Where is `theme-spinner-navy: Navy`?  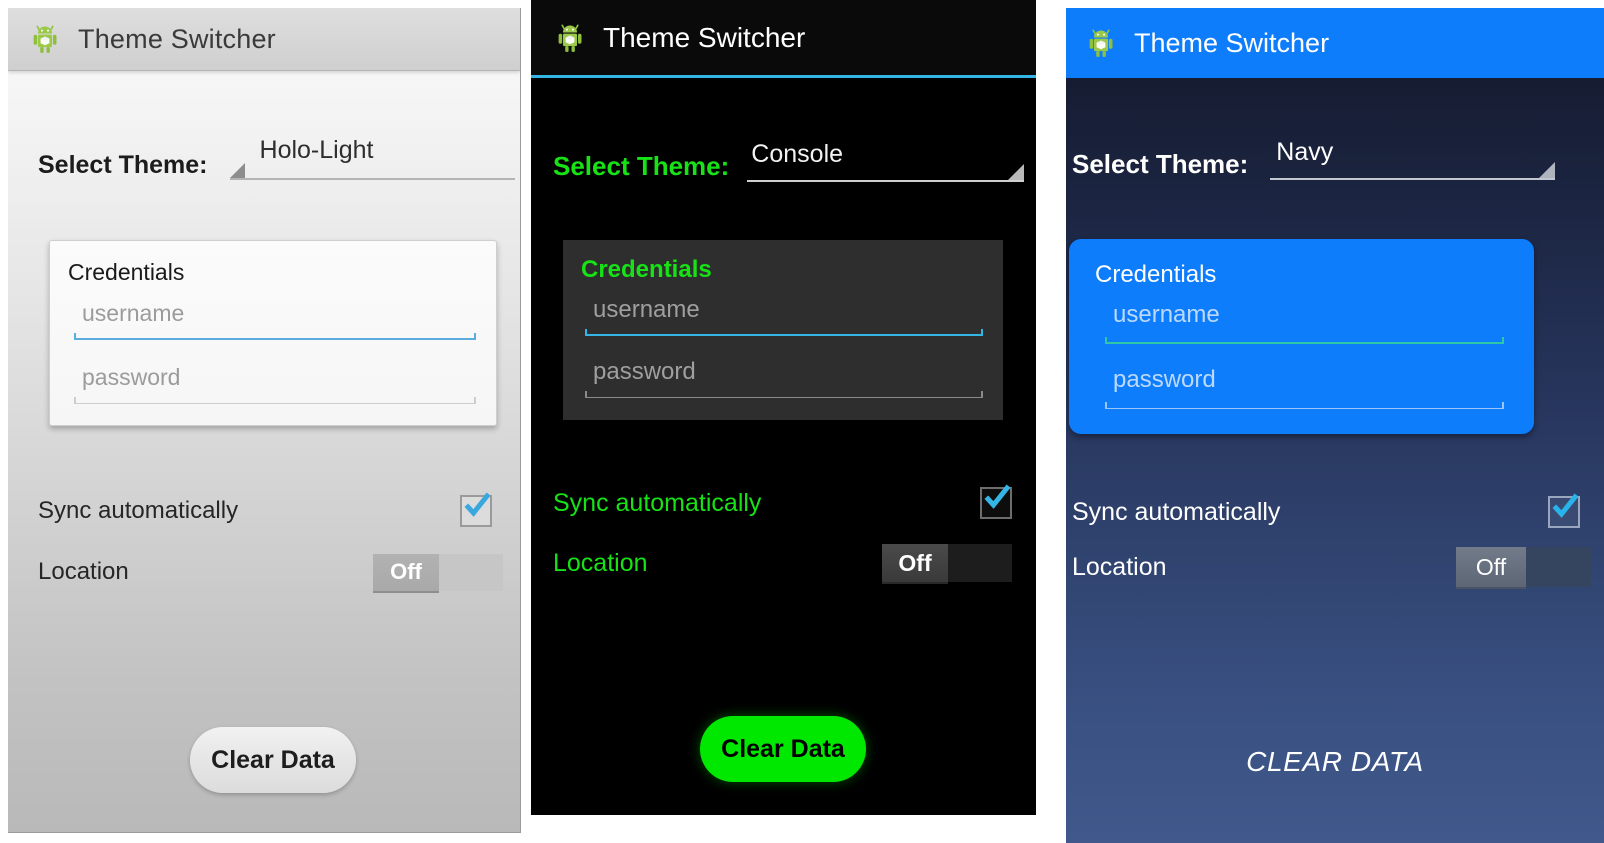 theme-spinner-navy: Navy is located at coordinates (1413, 159).